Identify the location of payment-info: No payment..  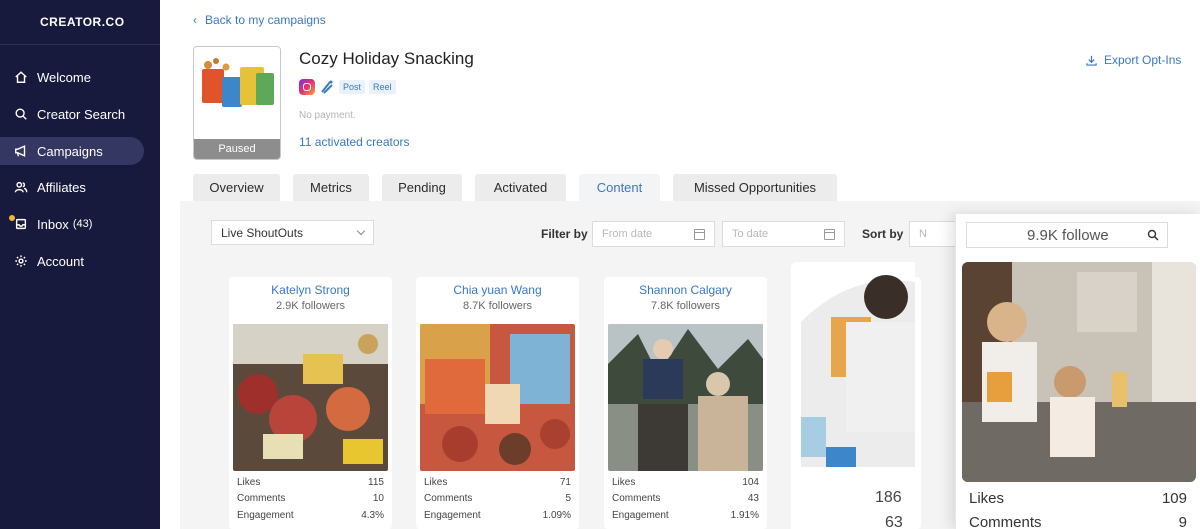
(327, 115).